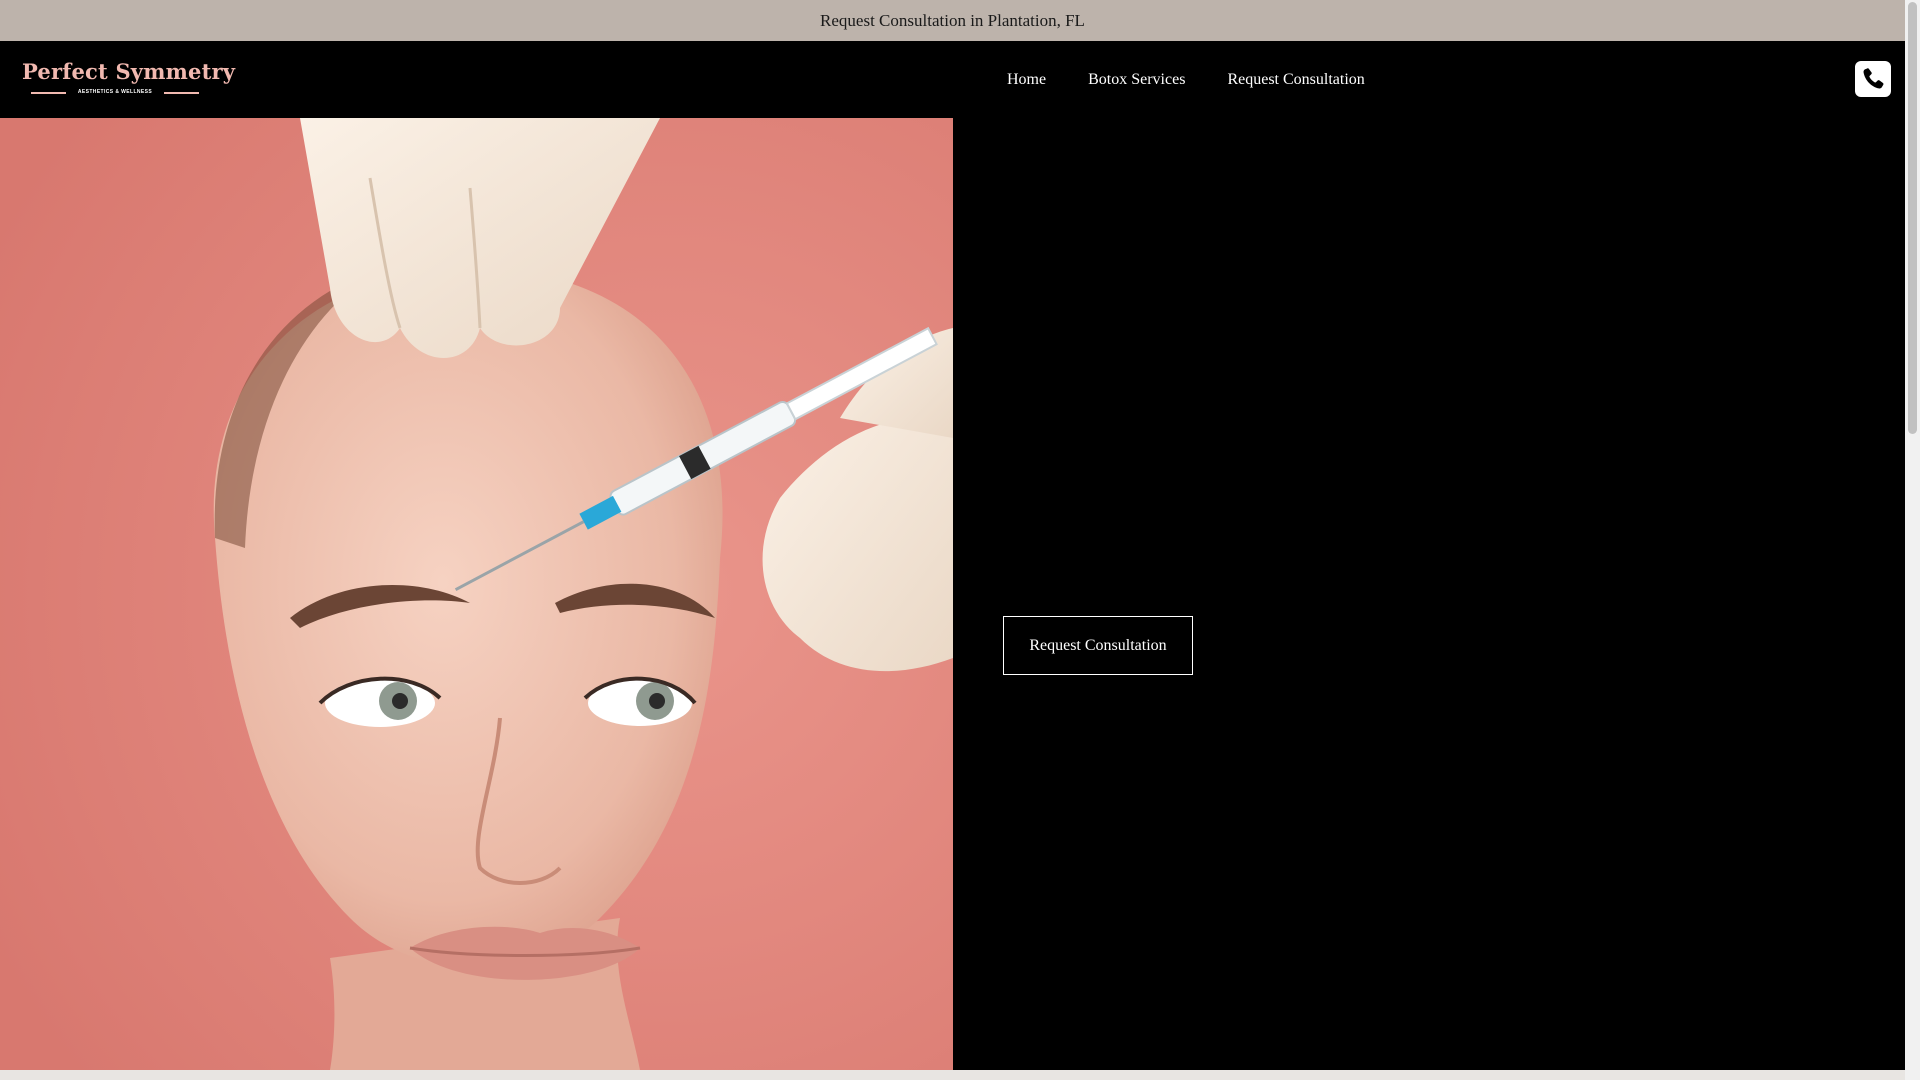  What do you see at coordinates (1295, 80) in the screenshot?
I see `nav-link-request-consultation: Request Consultation` at bounding box center [1295, 80].